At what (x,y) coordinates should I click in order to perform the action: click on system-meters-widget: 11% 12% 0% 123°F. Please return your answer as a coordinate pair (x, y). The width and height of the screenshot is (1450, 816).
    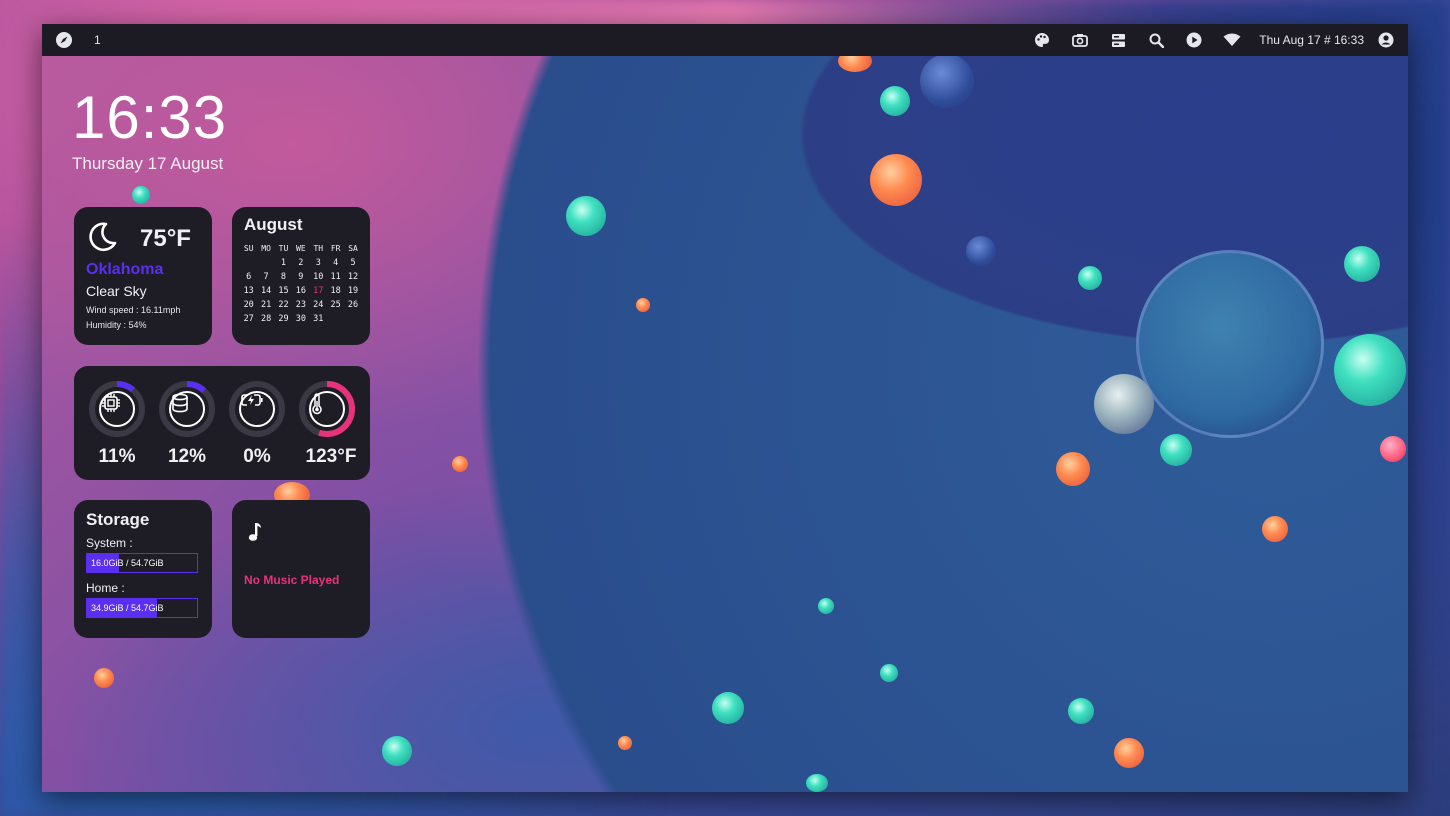
    Looking at the image, I should click on (222, 423).